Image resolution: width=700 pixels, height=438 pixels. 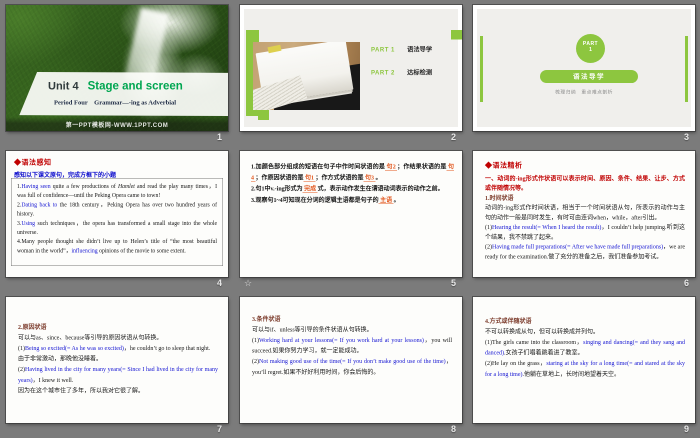 What do you see at coordinates (315, 200) in the screenshot?
I see `text-segment: 3.观察句1~4可知现在分词的逻辑主语都是句子的` at bounding box center [315, 200].